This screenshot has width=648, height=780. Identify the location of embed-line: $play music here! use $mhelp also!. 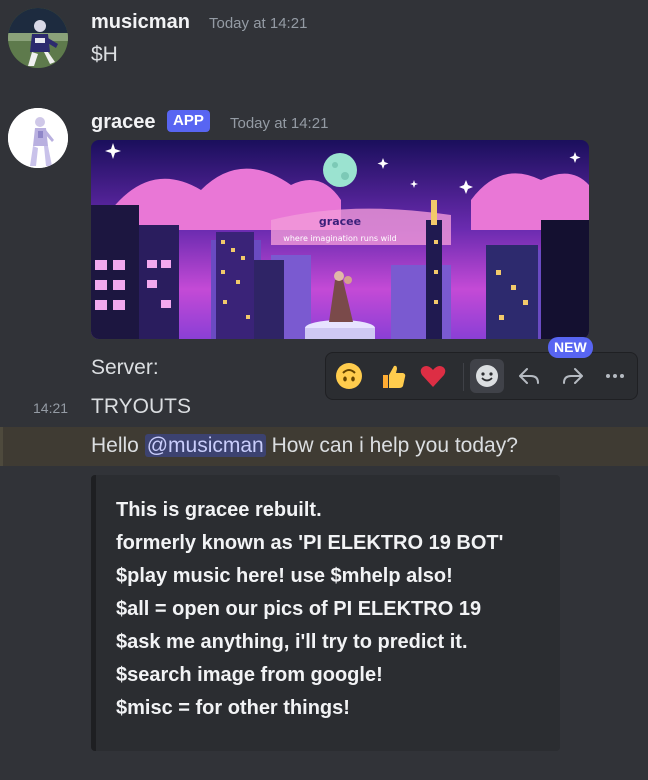
(284, 576).